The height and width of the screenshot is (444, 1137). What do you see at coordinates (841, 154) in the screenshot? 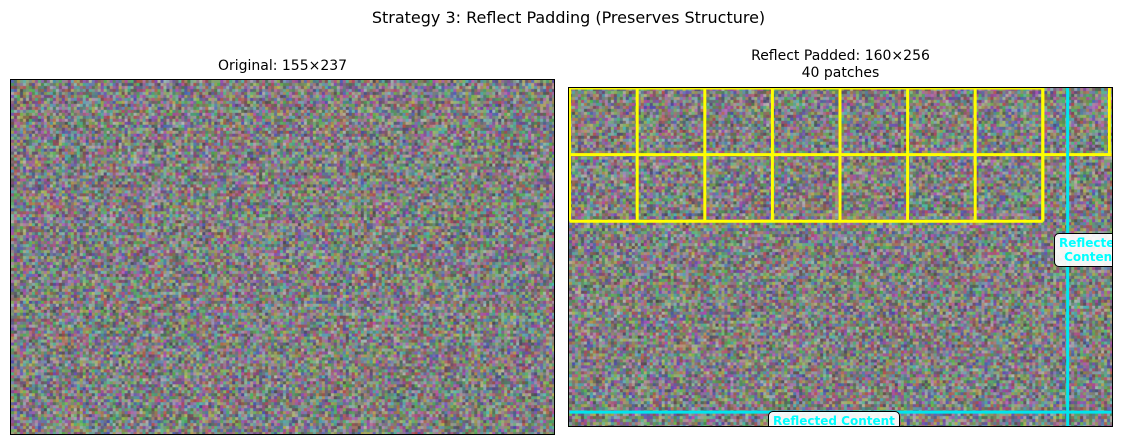
I see `patch-grid` at bounding box center [841, 154].